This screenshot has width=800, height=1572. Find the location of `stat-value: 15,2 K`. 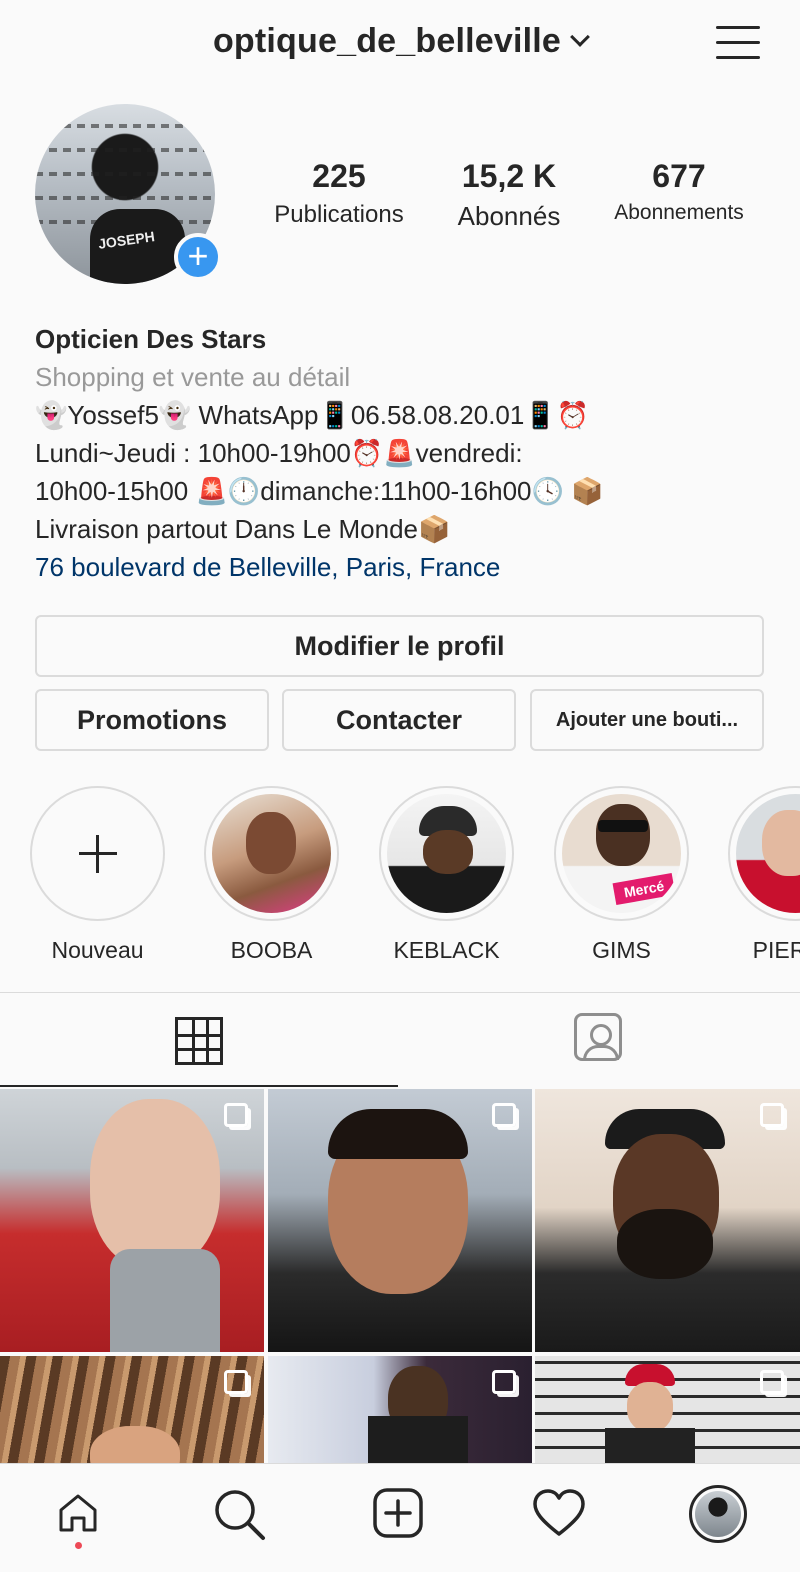

stat-value: 15,2 K is located at coordinates (509, 176).